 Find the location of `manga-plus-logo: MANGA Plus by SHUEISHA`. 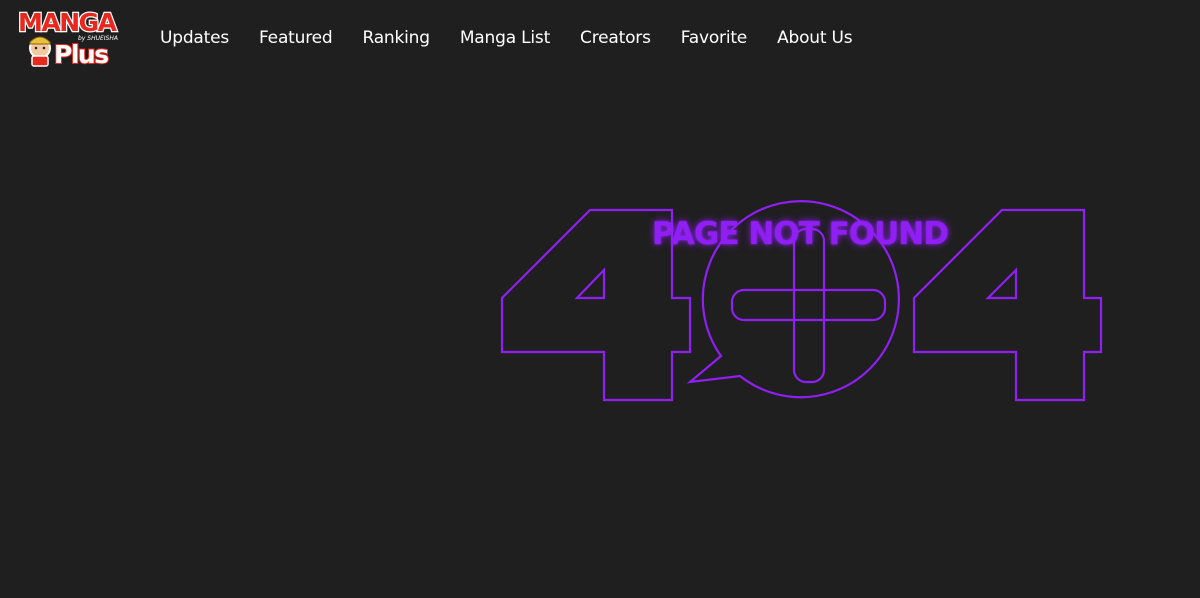

manga-plus-logo: MANGA Plus by SHUEISHA is located at coordinates (72, 38).